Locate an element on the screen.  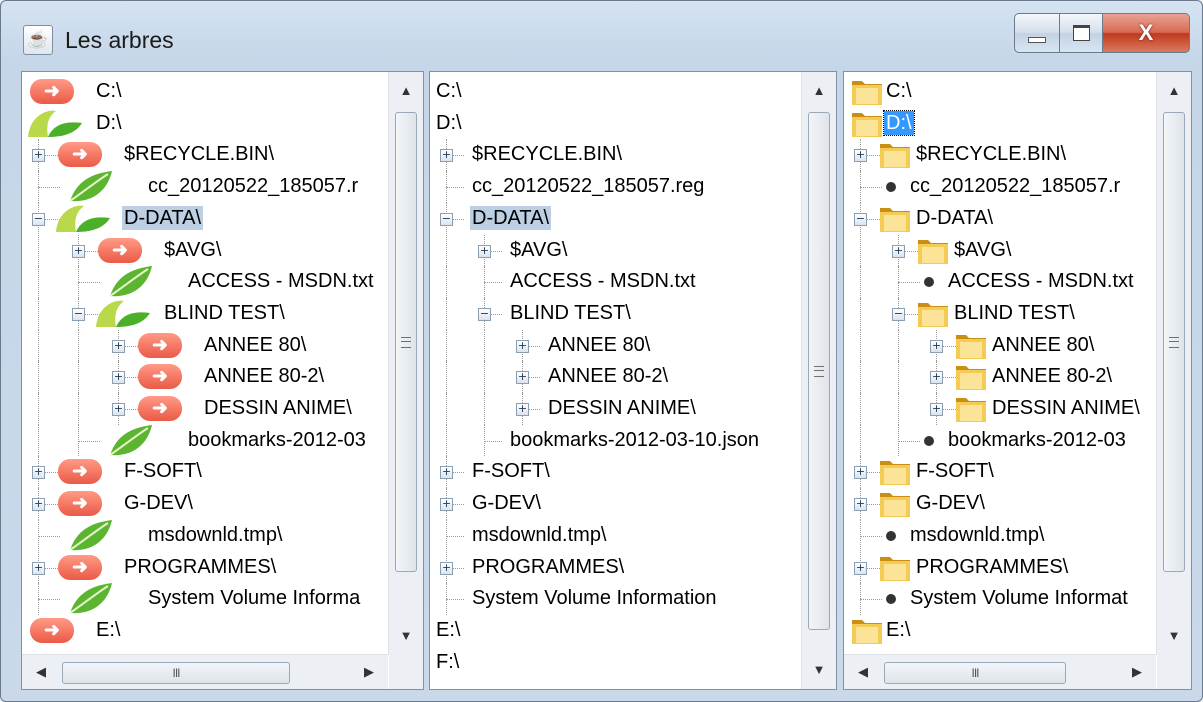
tree-node-label: ACCESS - MSDN.txt is located at coordinates (1041, 281).